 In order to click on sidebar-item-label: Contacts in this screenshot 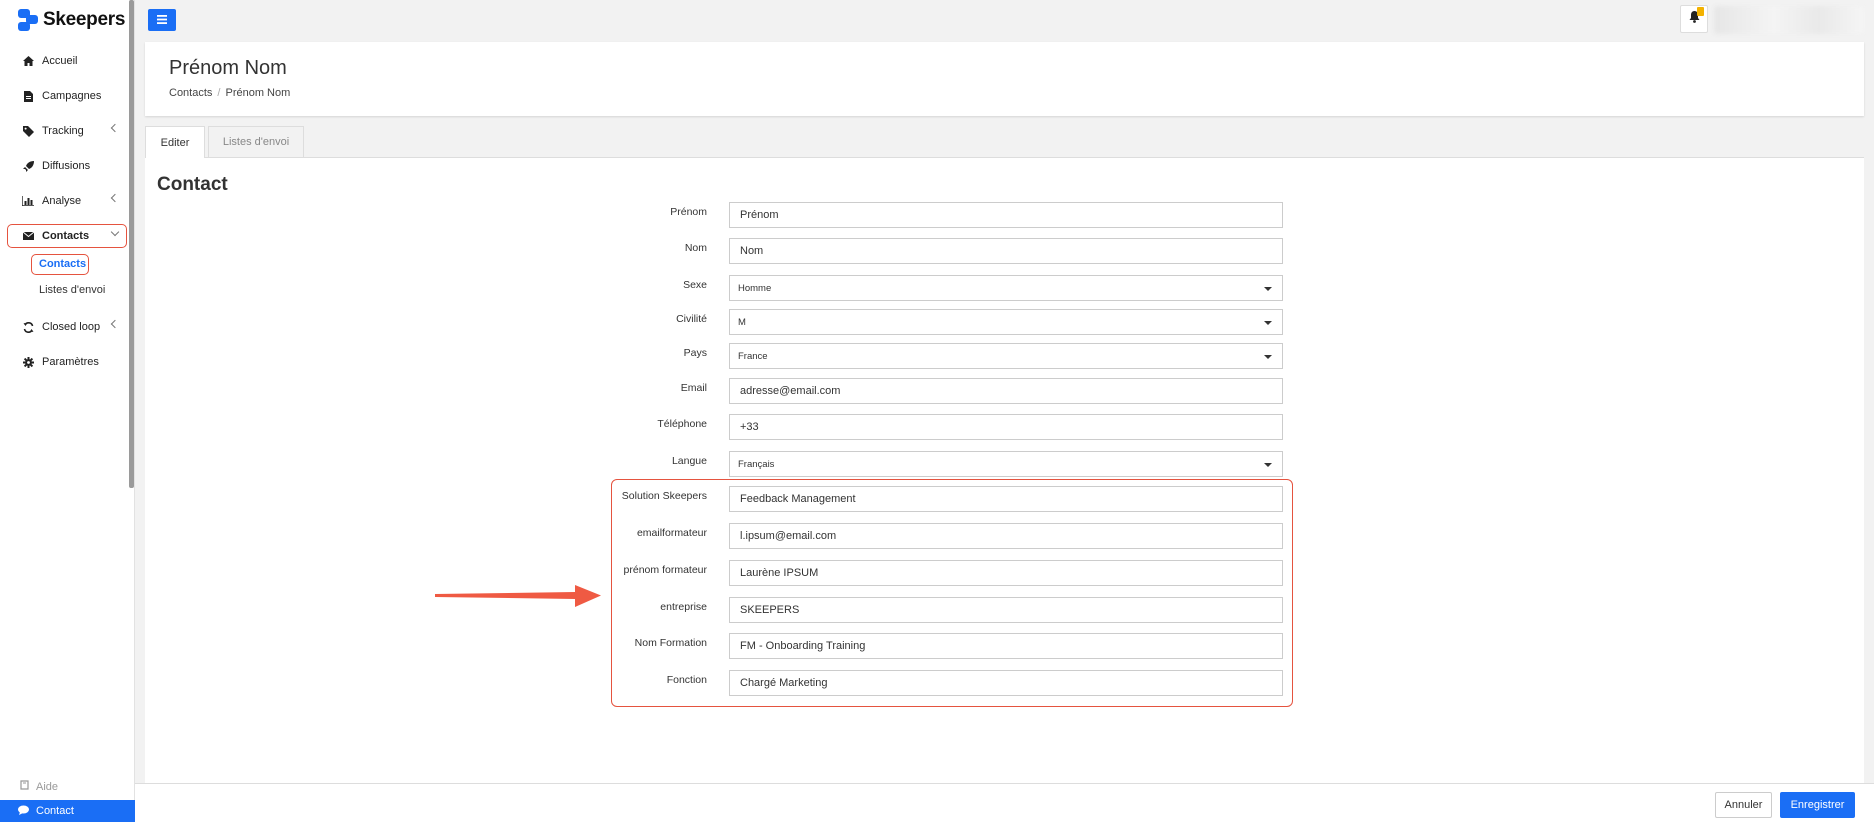, I will do `click(66, 236)`.